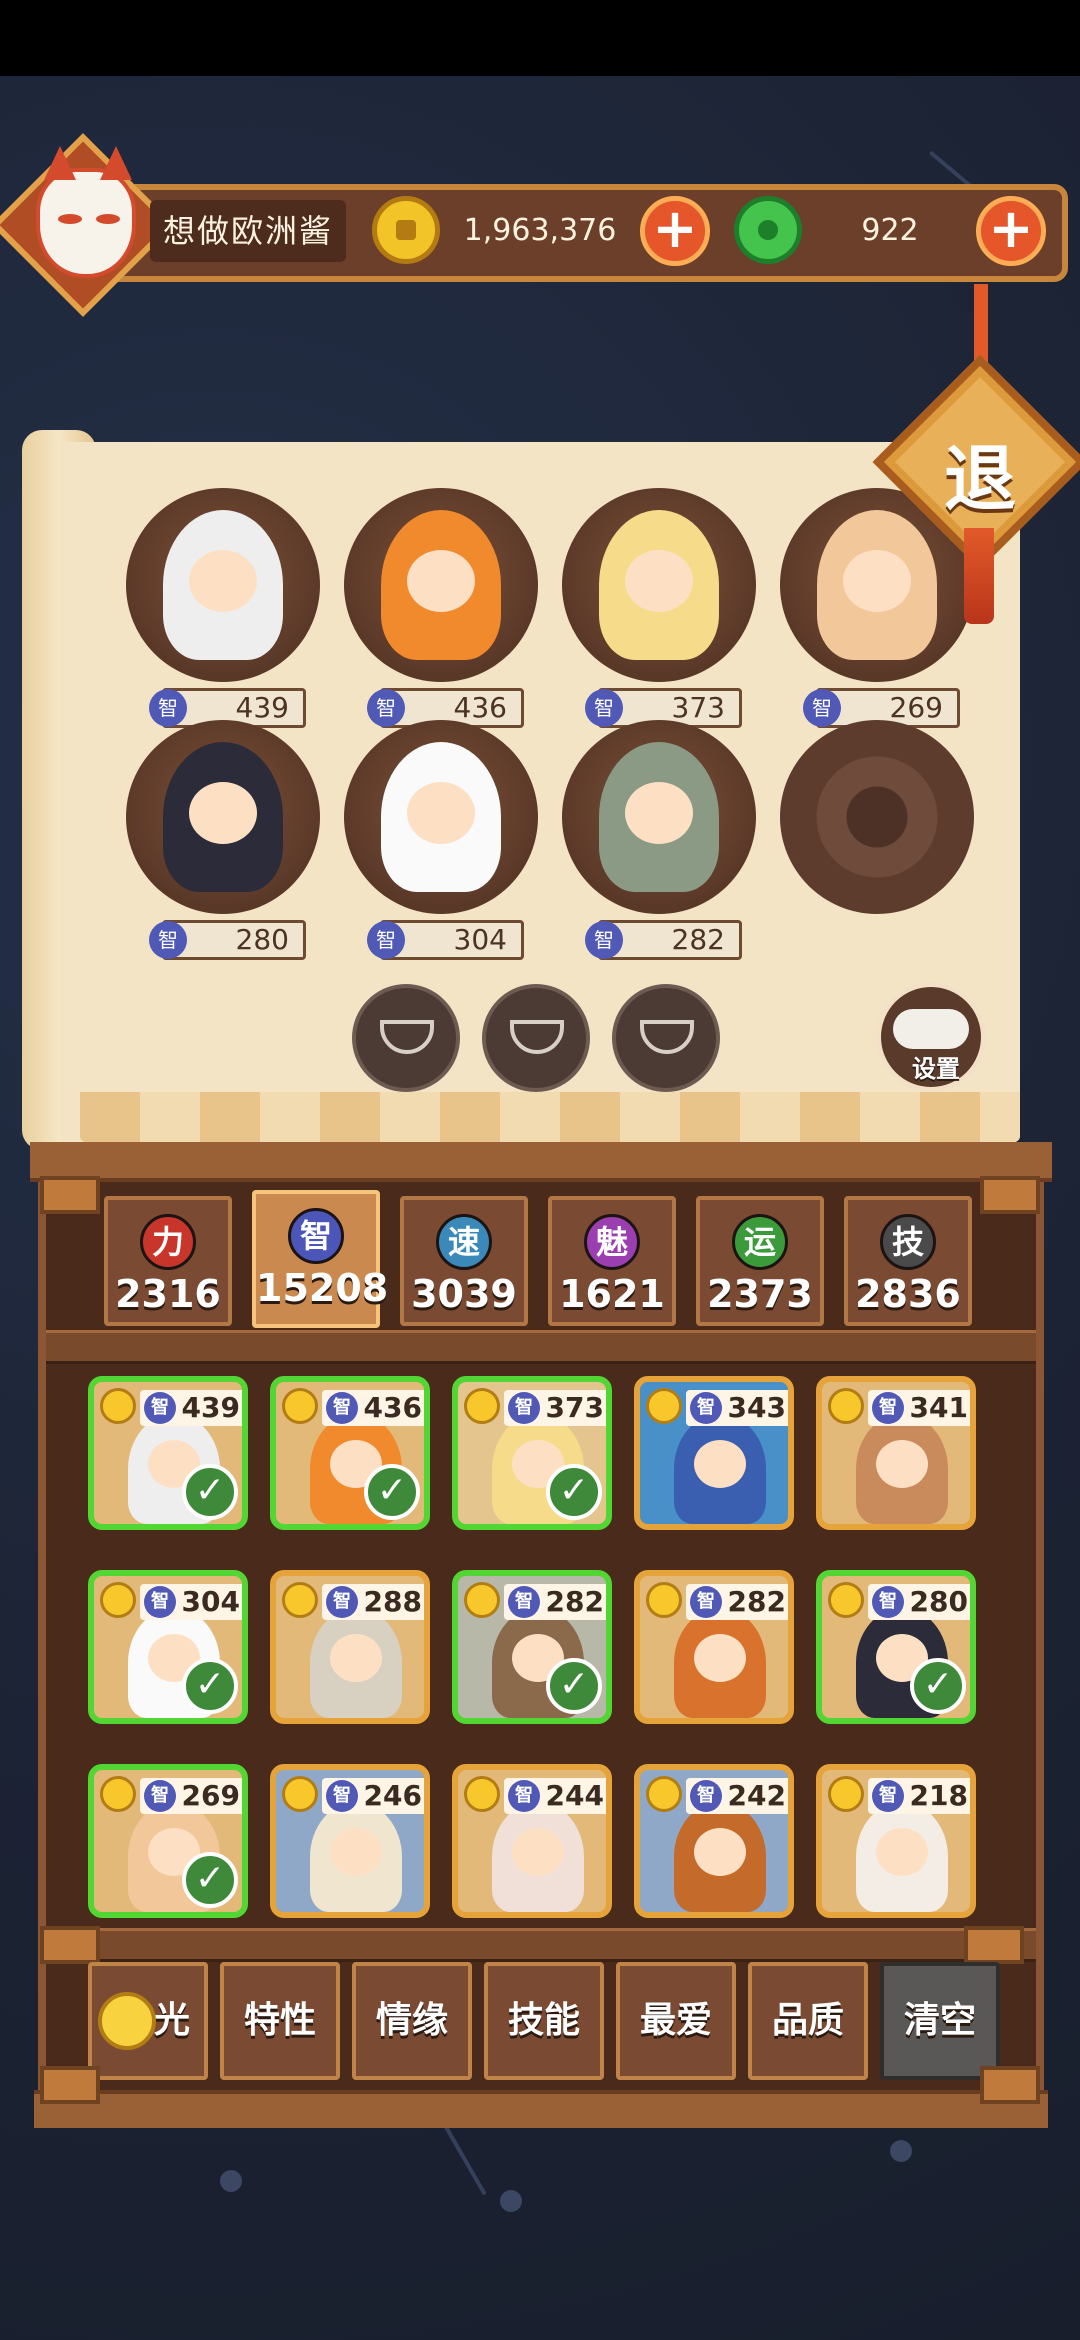 The image size is (1080, 2340). Describe the element at coordinates (550, 1117) in the screenshot. I see `scroll-pattern` at that location.